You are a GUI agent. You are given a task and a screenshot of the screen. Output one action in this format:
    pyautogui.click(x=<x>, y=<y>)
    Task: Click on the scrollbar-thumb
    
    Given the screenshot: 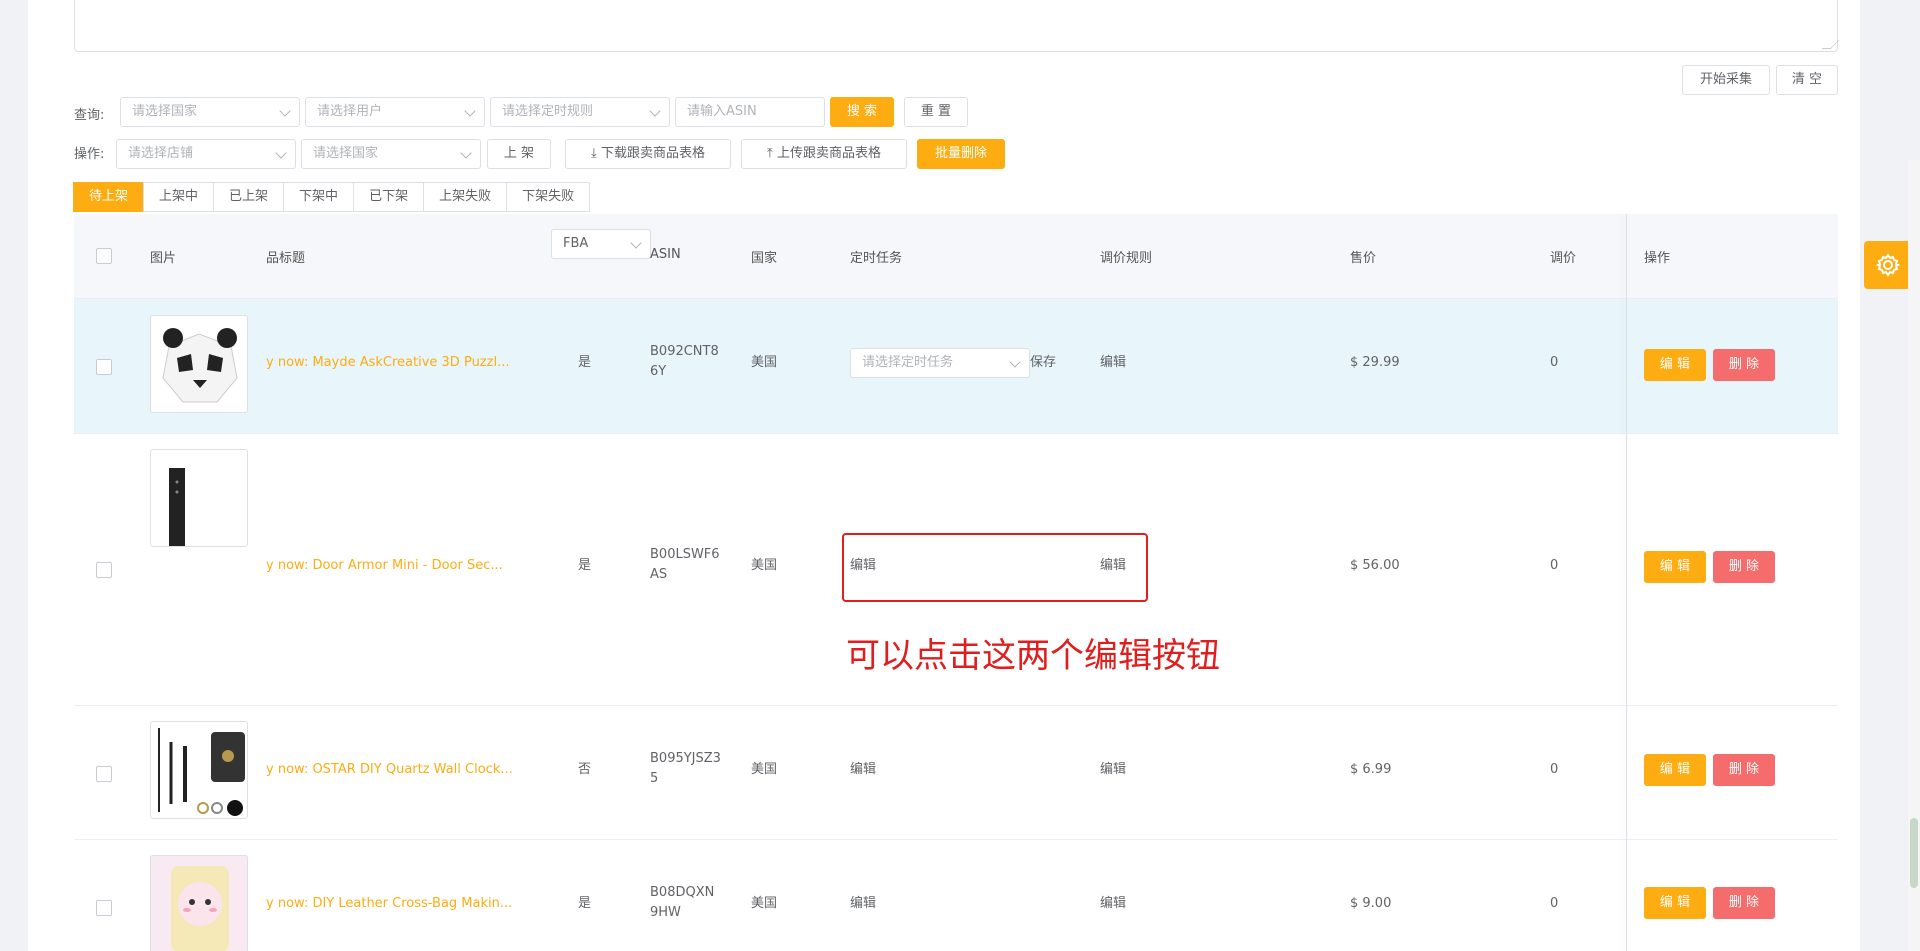 What is the action you would take?
    pyautogui.click(x=1914, y=853)
    